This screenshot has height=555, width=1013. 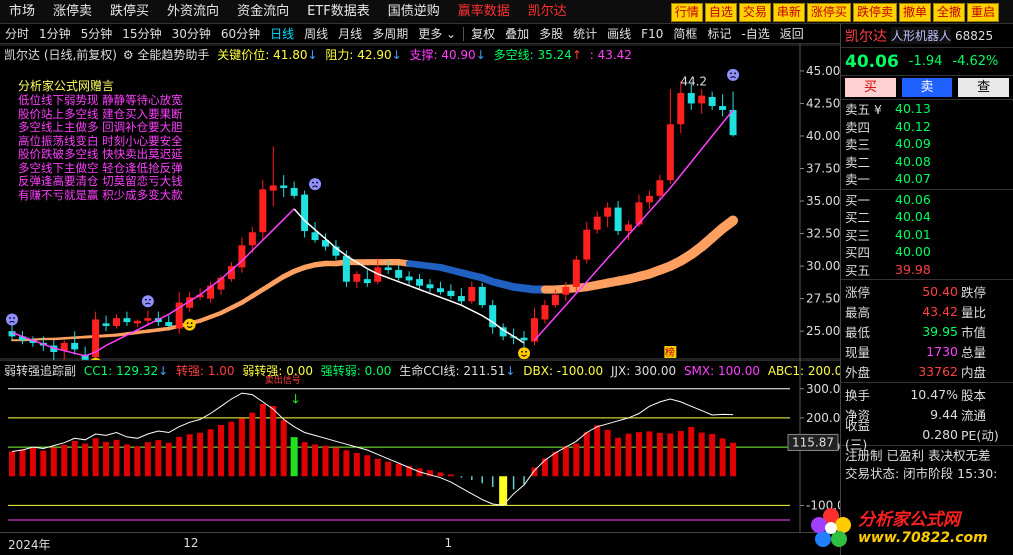 What do you see at coordinates (927, 235) in the screenshot?
I see `bid-level: 买三 40.01` at bounding box center [927, 235].